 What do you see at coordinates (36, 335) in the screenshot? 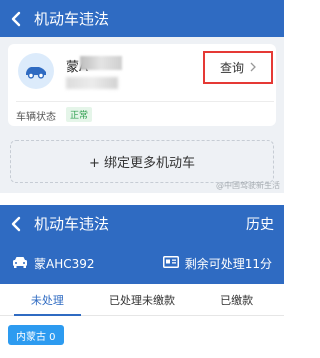
I see `region-chip: 内蒙古 0` at bounding box center [36, 335].